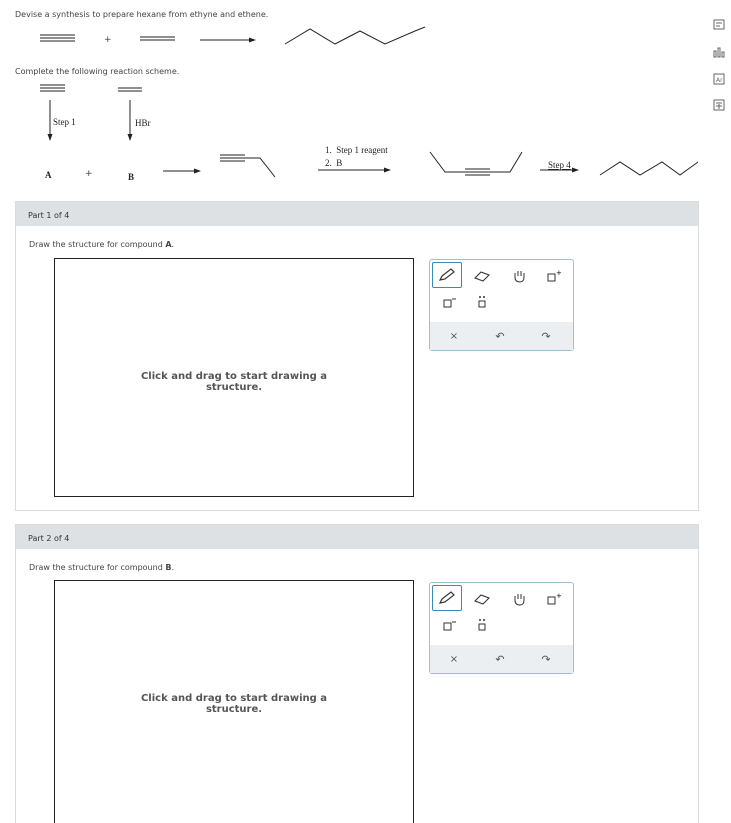 This screenshot has width=731, height=823. I want to click on compound-b-label: B, so click(131, 177).